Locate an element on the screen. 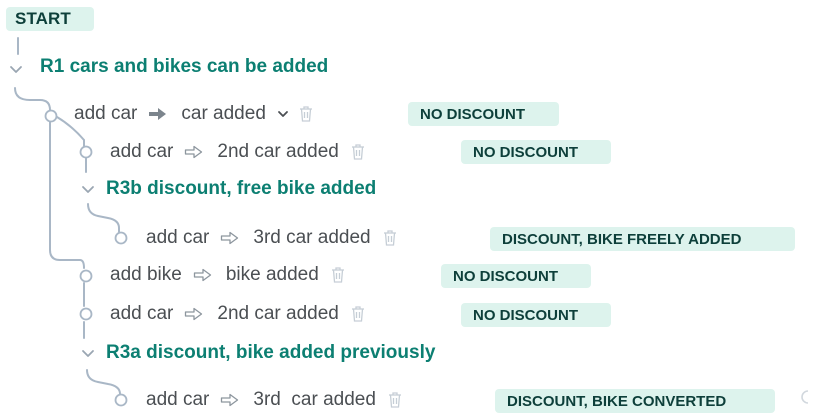  step-add-car-3: add car 3rd car added is located at coordinates (272, 238).